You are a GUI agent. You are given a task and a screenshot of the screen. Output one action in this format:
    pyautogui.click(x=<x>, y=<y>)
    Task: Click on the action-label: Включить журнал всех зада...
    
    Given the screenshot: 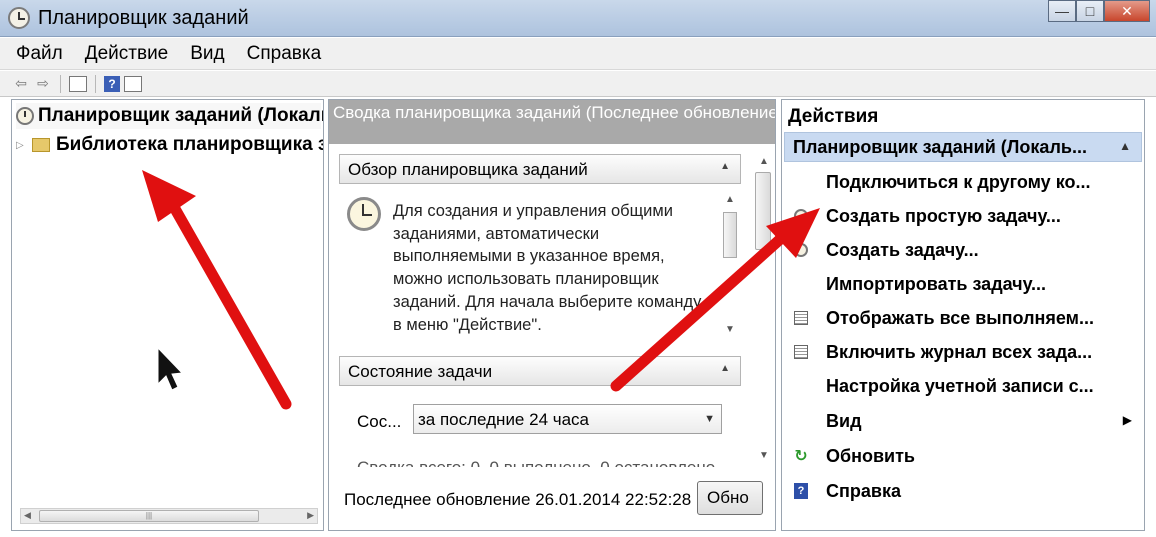 What is the action you would take?
    pyautogui.click(x=959, y=351)
    